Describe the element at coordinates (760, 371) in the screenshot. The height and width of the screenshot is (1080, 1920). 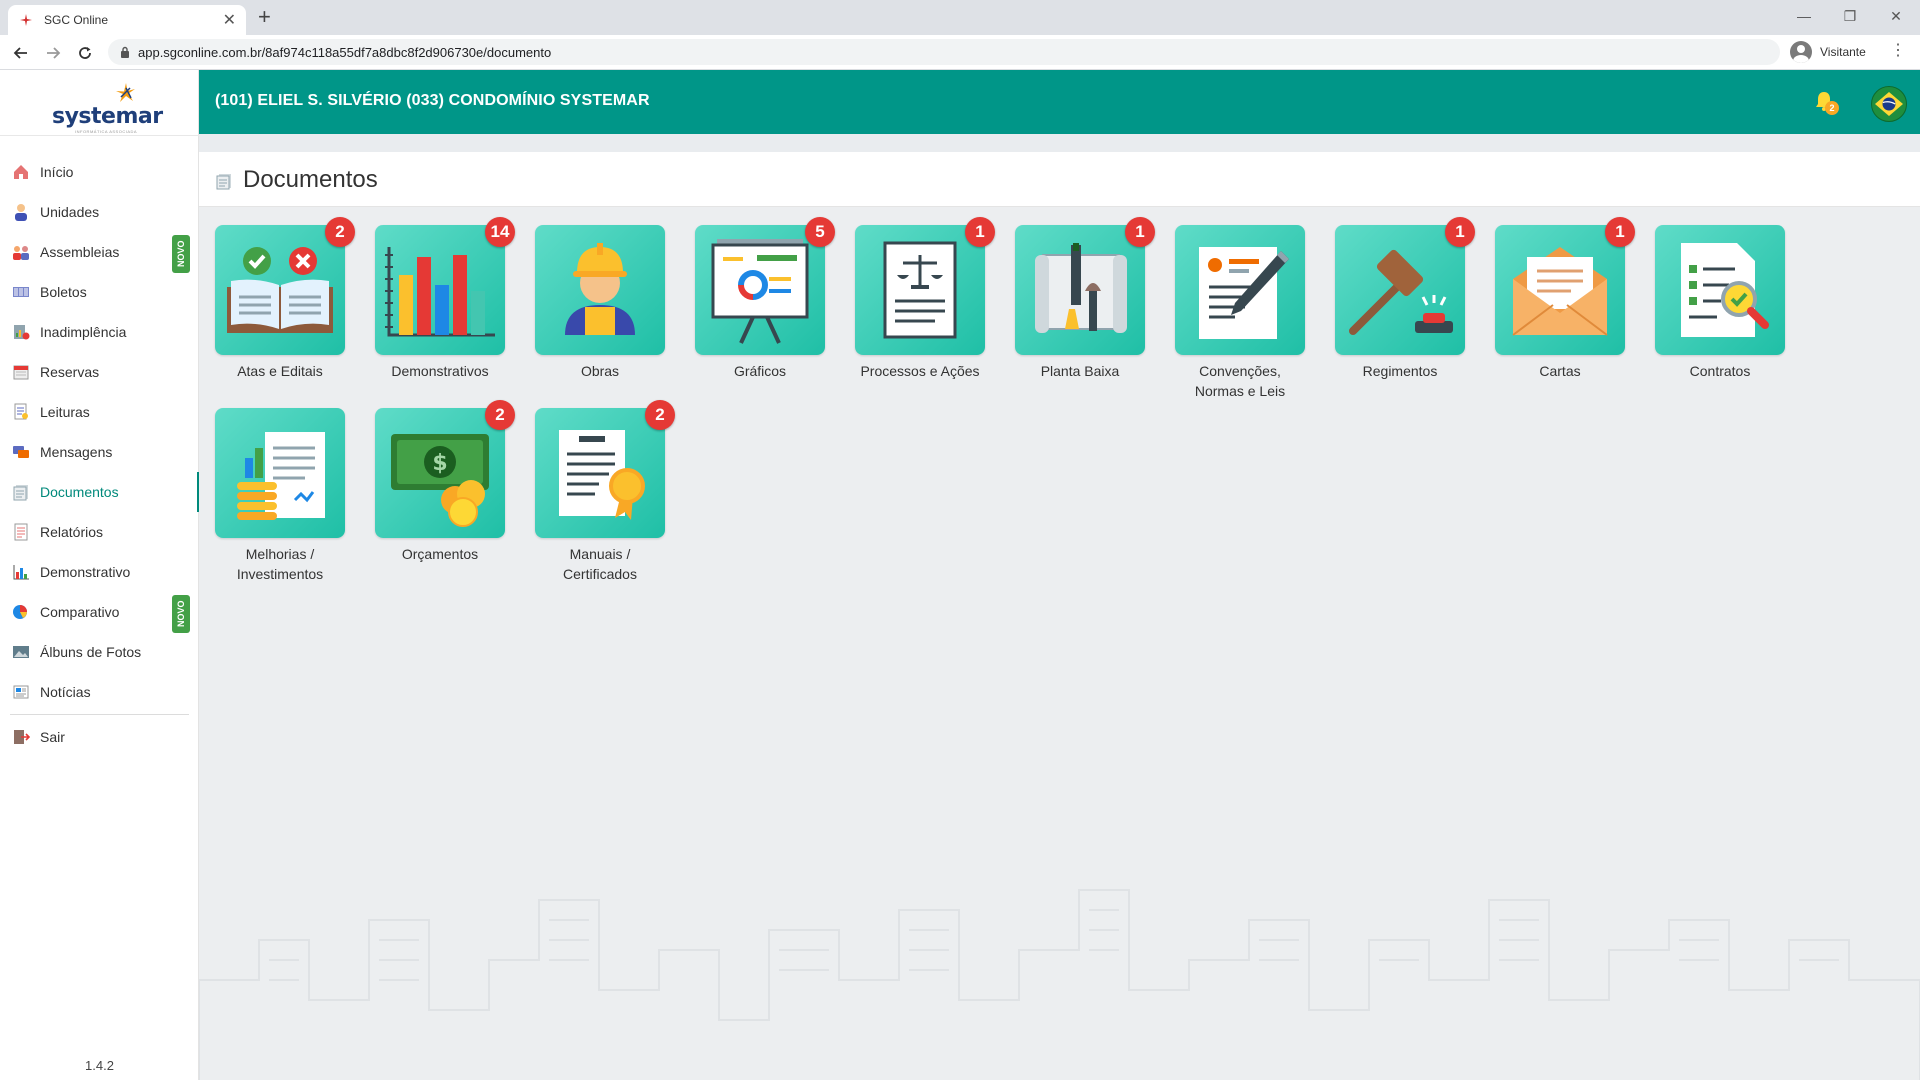
I see `doc-card-label: Gráficos` at that location.